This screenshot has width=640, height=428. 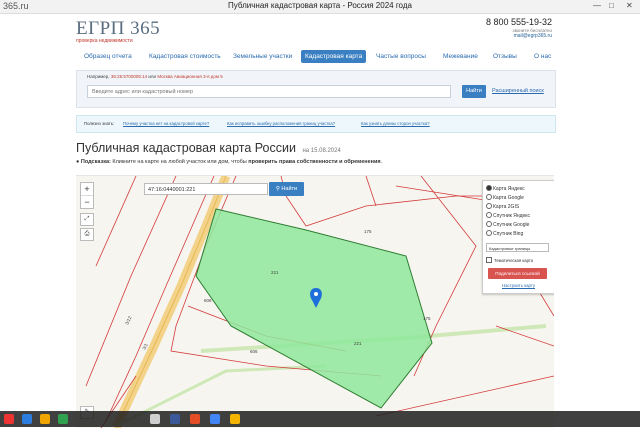 I want to click on layer-option-2gis-map: Карта 2GIS, so click(x=502, y=206).